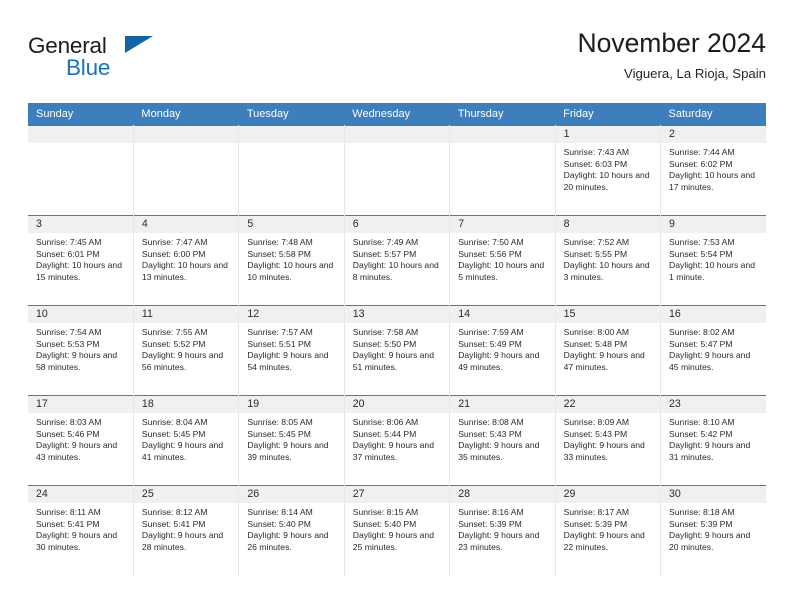 The width and height of the screenshot is (792, 612). Describe the element at coordinates (291, 224) in the screenshot. I see `day-number: 5` at that location.